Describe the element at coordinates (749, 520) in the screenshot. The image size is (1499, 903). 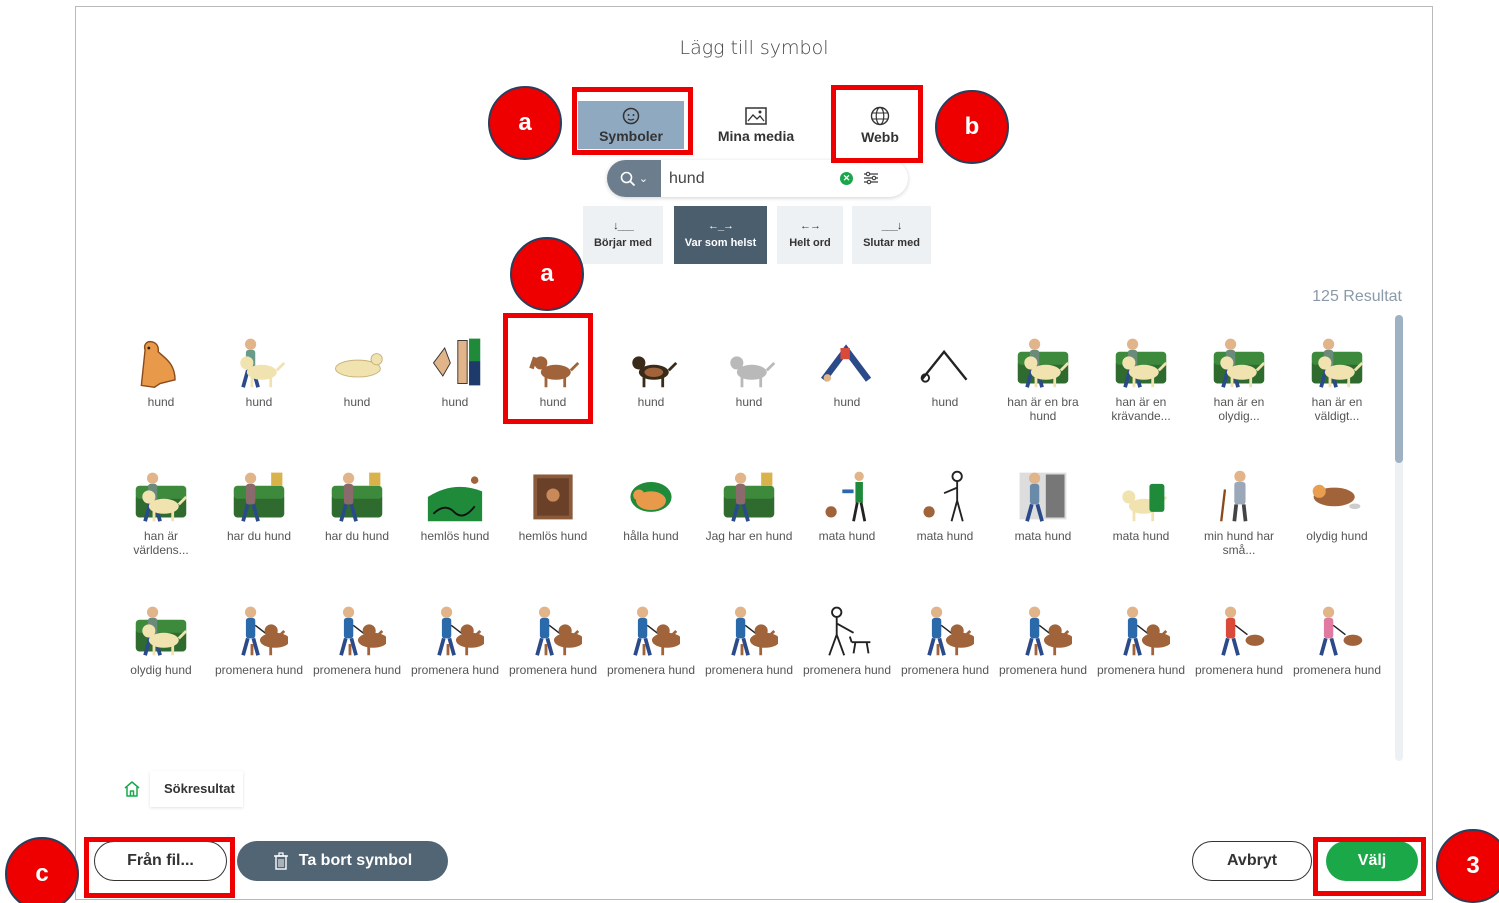
I see `symbol-result: Jag har en hund` at that location.